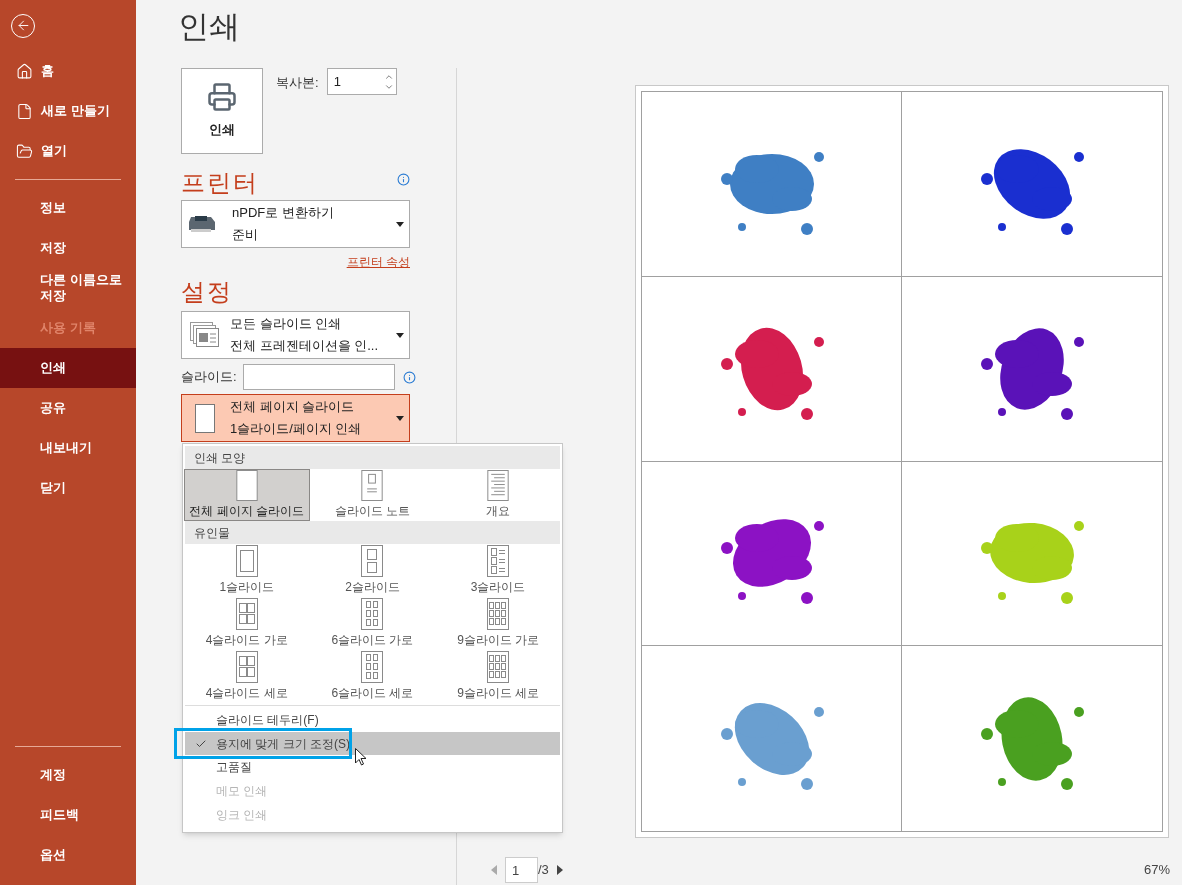 This screenshot has width=1182, height=885. I want to click on layout-option: 6슬라이드 가로, so click(372, 623).